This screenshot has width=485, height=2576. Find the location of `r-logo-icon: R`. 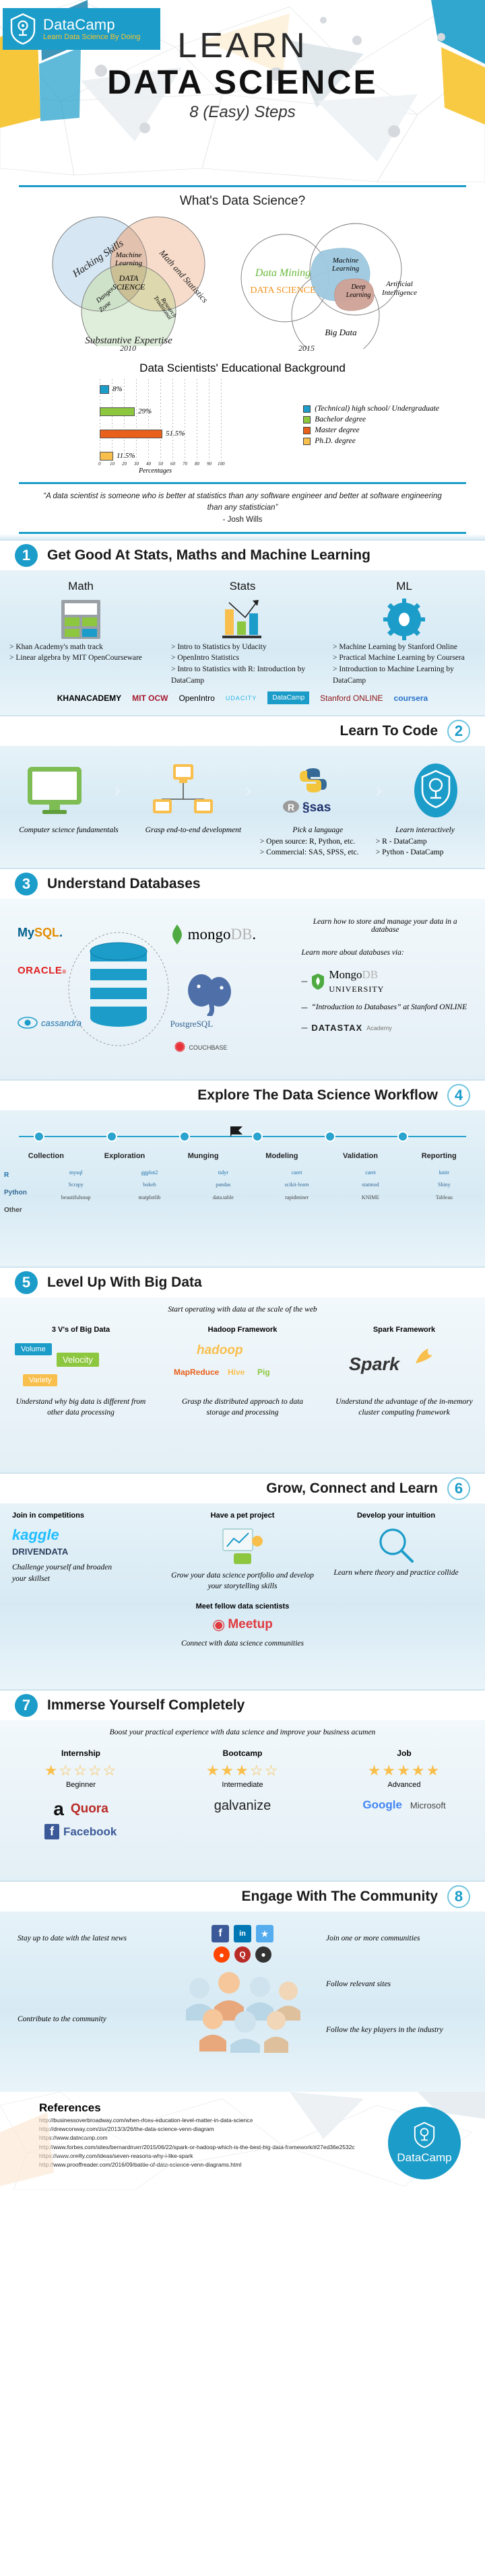

r-logo-icon: R is located at coordinates (291, 807).